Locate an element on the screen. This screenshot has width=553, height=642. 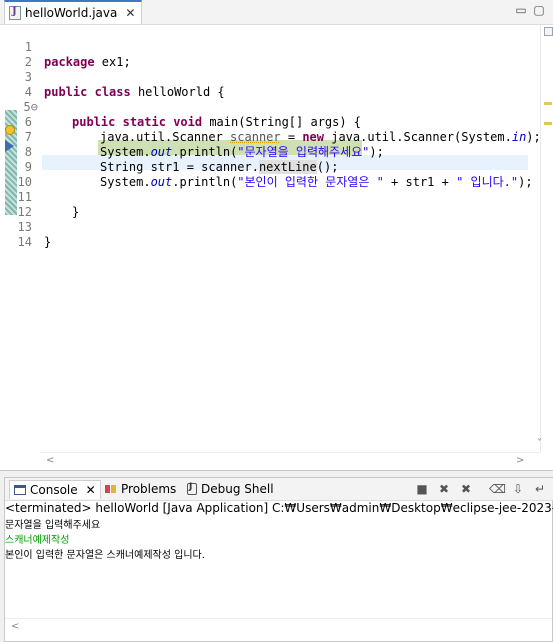
code-line: 2 is located at coordinates (265, 54).